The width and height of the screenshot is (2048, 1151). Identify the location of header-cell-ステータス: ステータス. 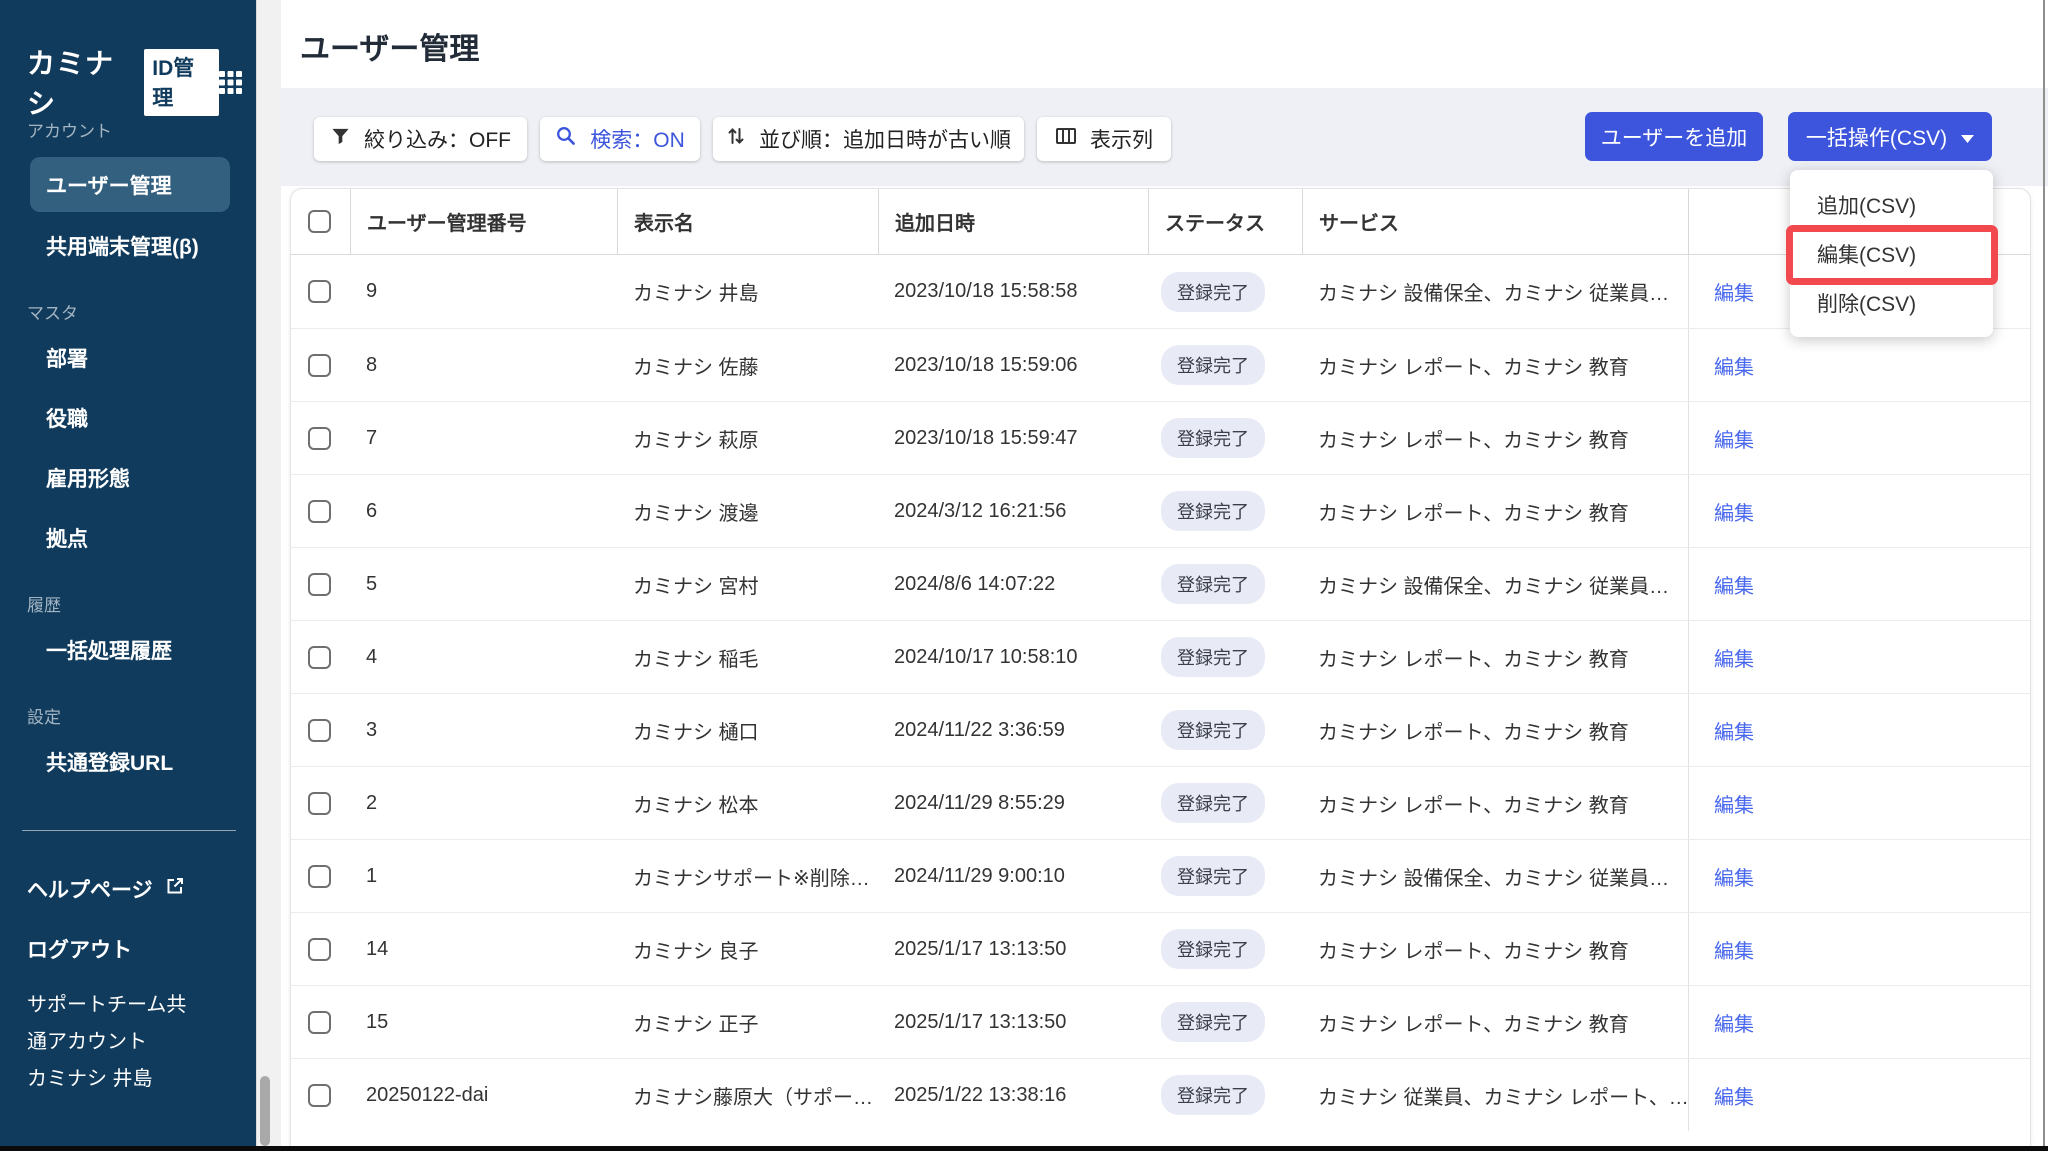
(1225, 221).